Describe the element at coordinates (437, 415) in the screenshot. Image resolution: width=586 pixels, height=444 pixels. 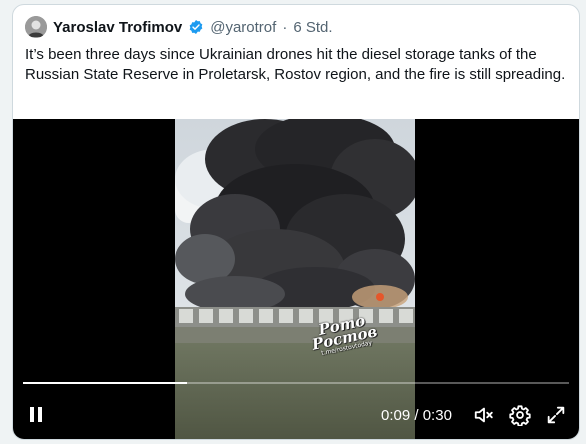
I see `duration: 0:30` at that location.